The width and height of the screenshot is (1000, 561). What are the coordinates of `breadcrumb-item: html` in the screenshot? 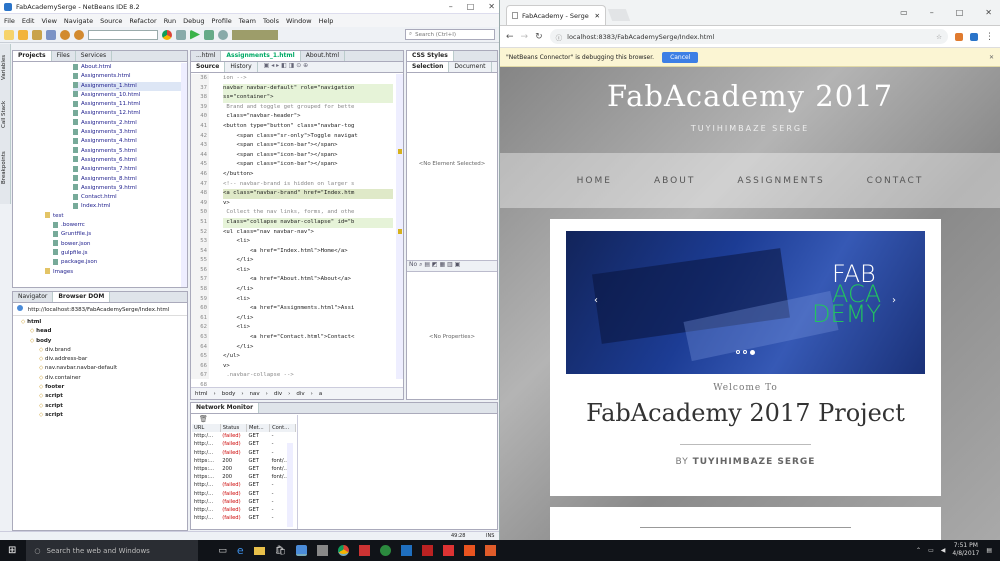 It's located at (201, 394).